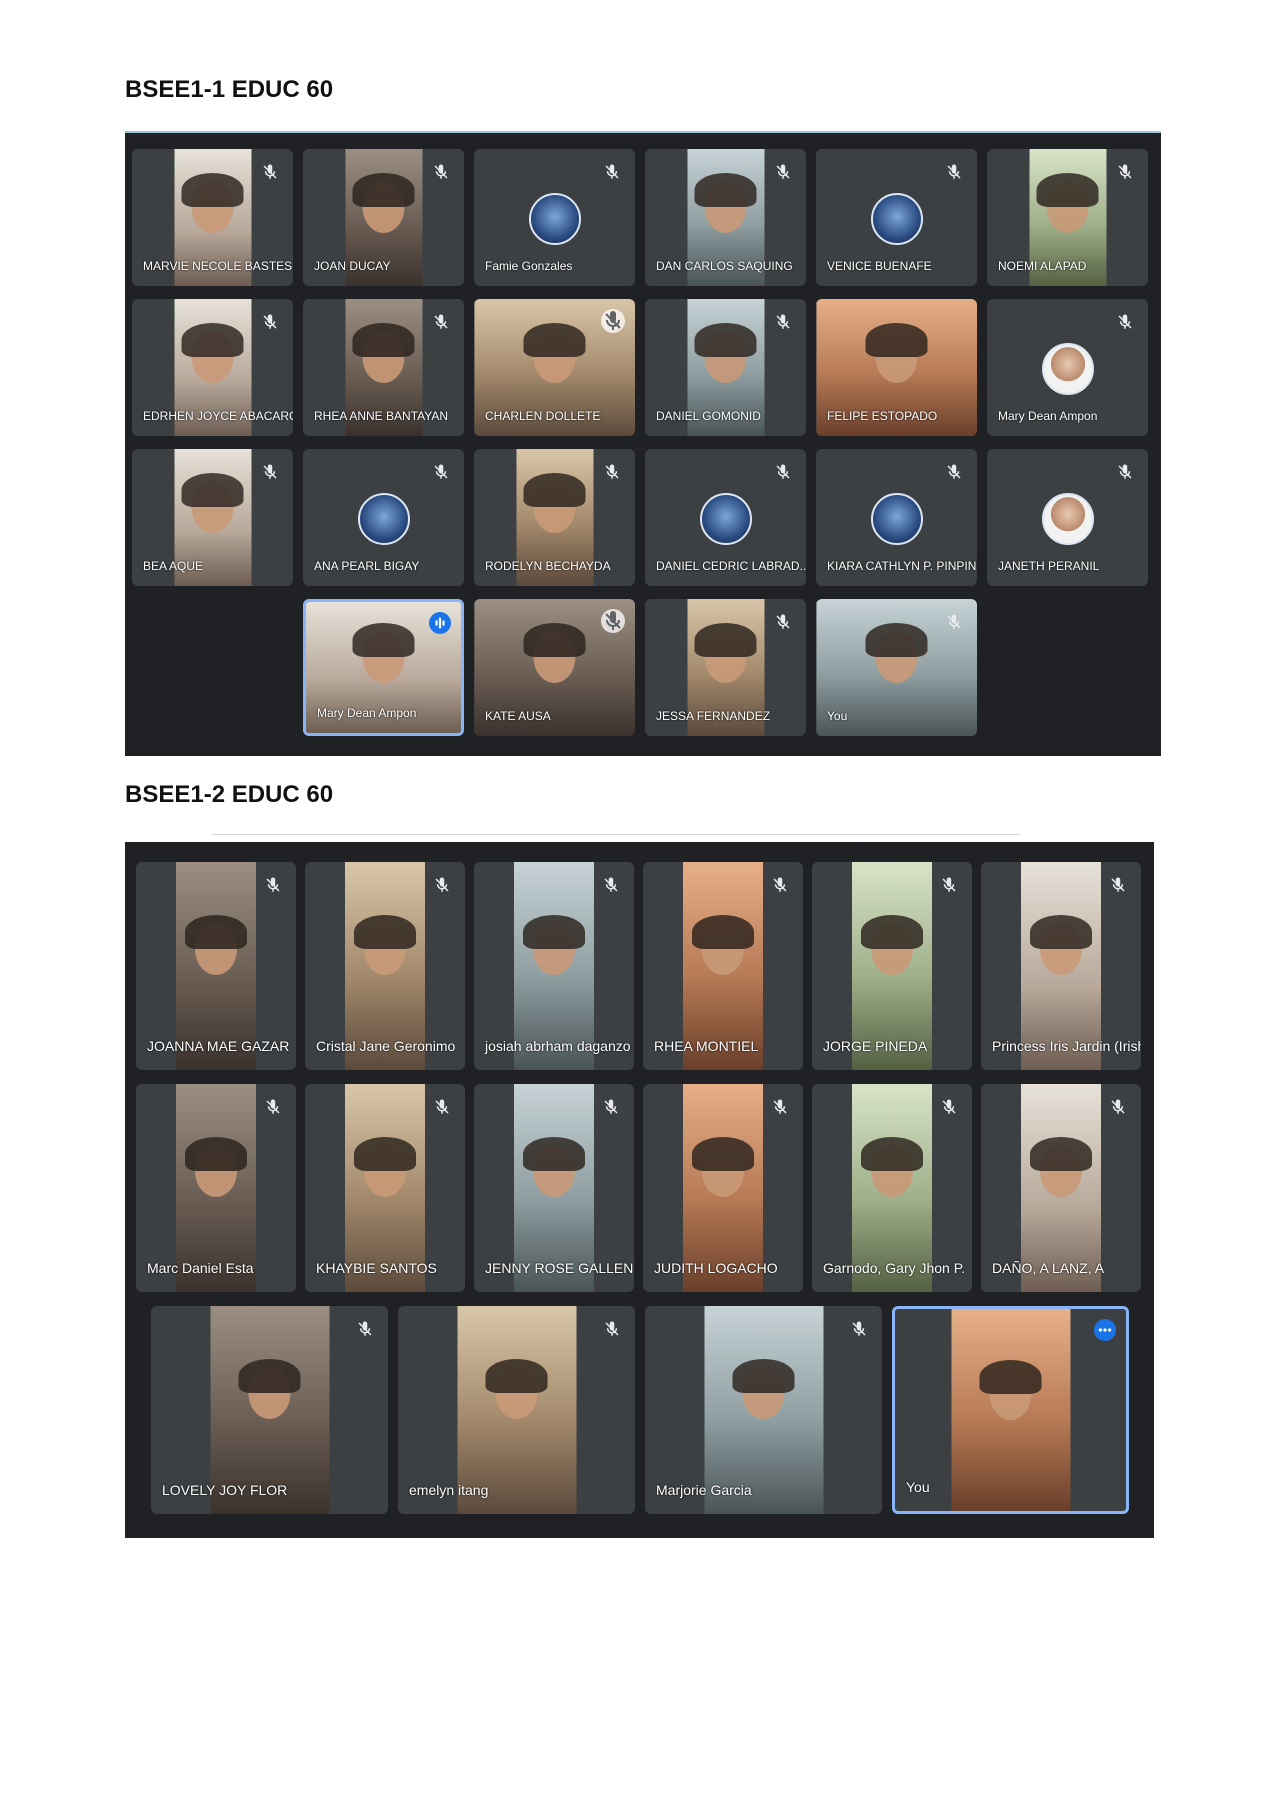 The height and width of the screenshot is (1800, 1272). I want to click on participant-tile: KIARA CATHLYN P. PINPIN, so click(896, 517).